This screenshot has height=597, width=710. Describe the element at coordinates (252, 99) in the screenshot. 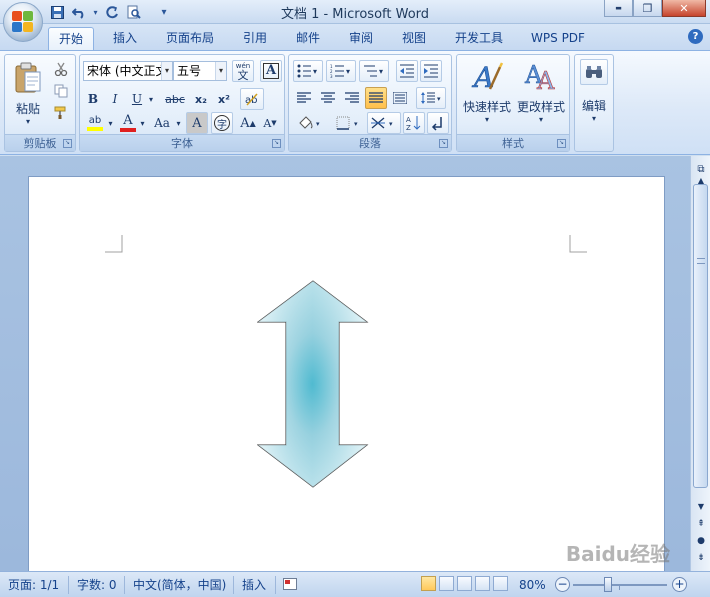

I see `change-case-button-phonetic: ab` at that location.